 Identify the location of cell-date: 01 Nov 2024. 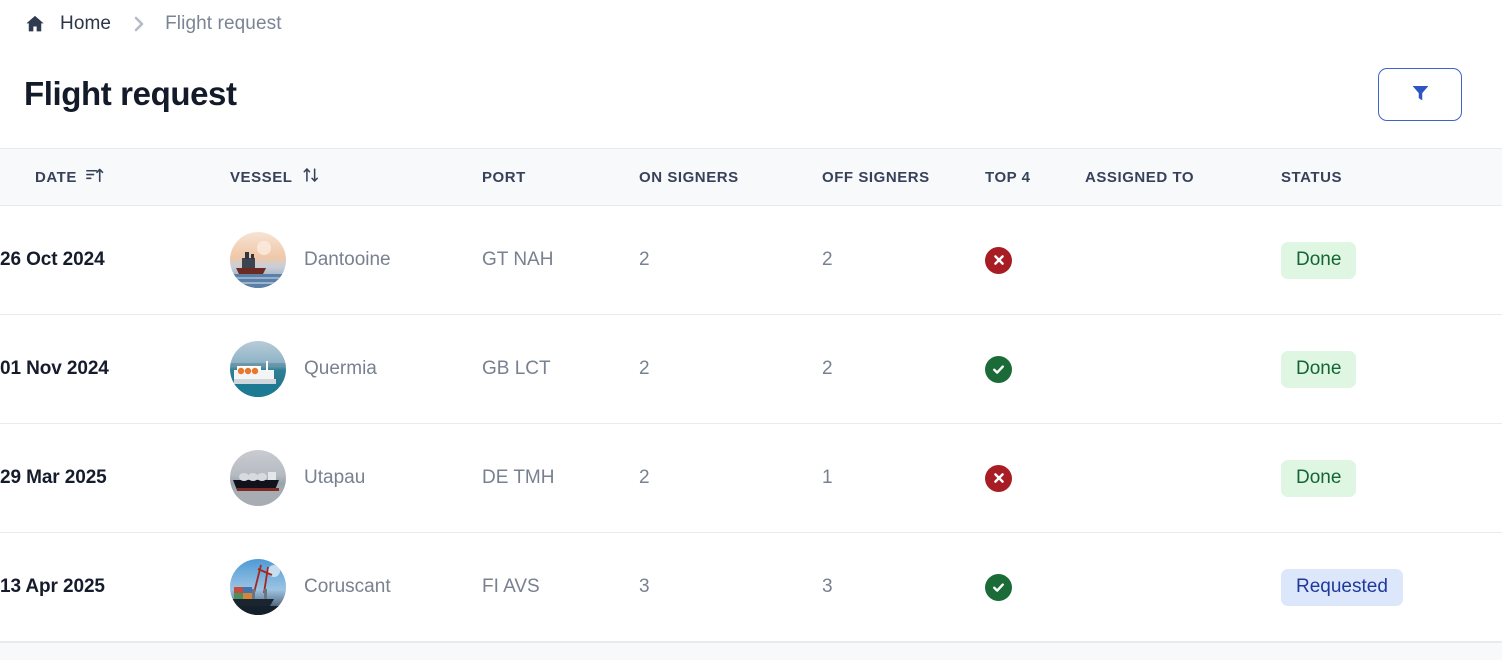
(54, 368).